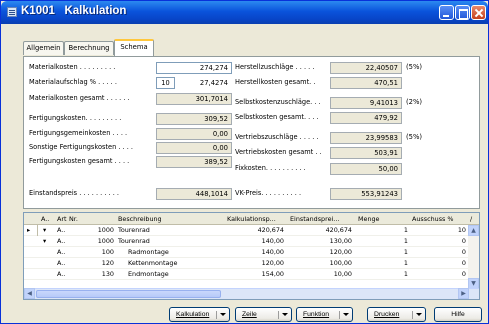 The image size is (489, 324). What do you see at coordinates (473, 257) in the screenshot?
I see `vertical-scrollbar: ▲ ▼` at bounding box center [473, 257].